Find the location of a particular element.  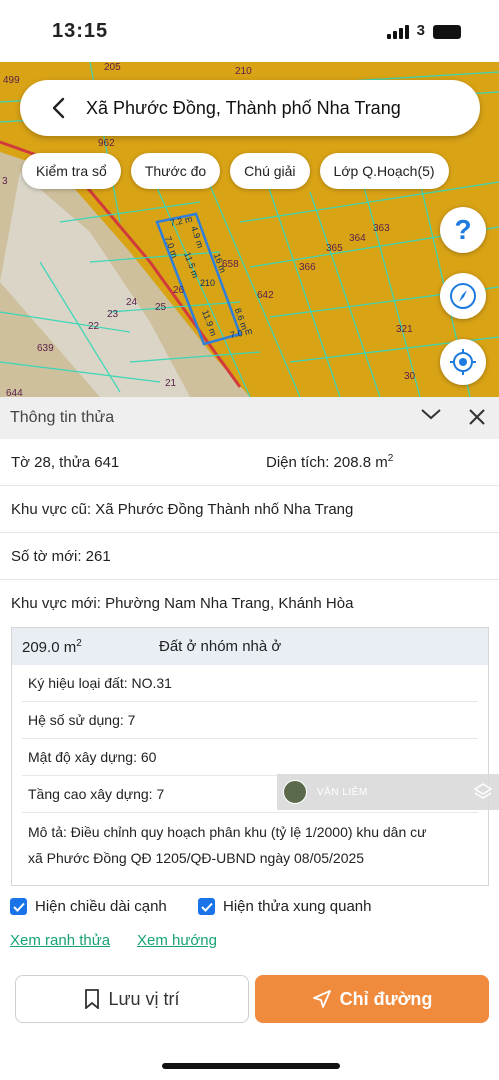

location-search-bar: Xã Phước Đồng, Thành phố Nha Trang is located at coordinates (250, 108).